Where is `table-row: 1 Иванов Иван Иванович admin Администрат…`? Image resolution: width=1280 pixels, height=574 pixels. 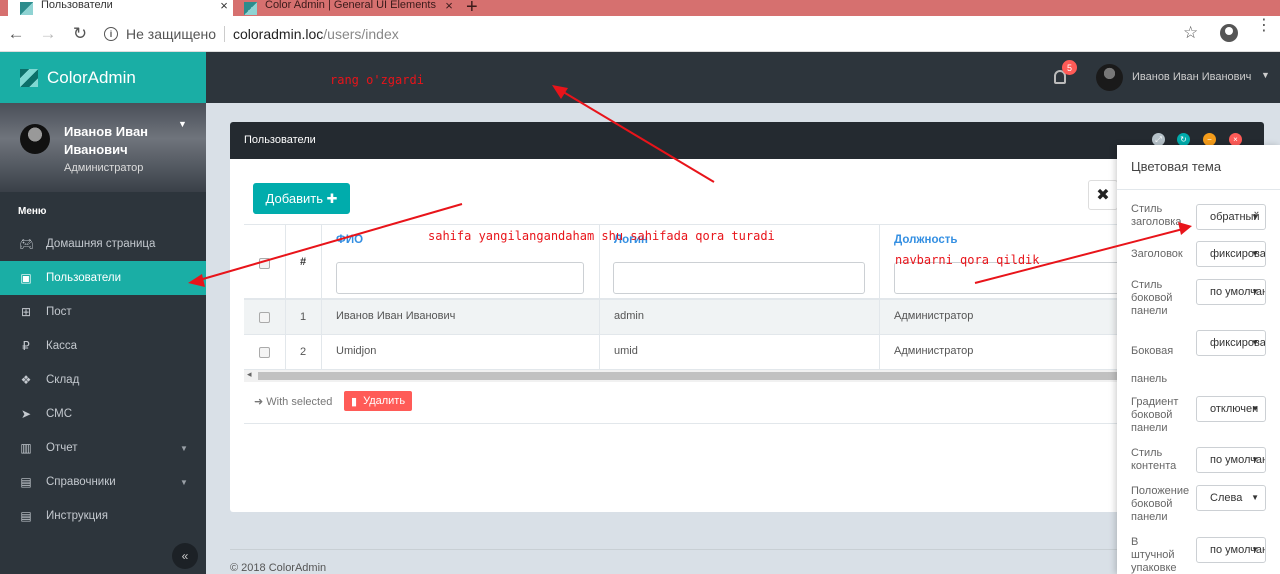
table-row: 1 Иванов Иван Иванович admin Администрат… is located at coordinates (754, 317).